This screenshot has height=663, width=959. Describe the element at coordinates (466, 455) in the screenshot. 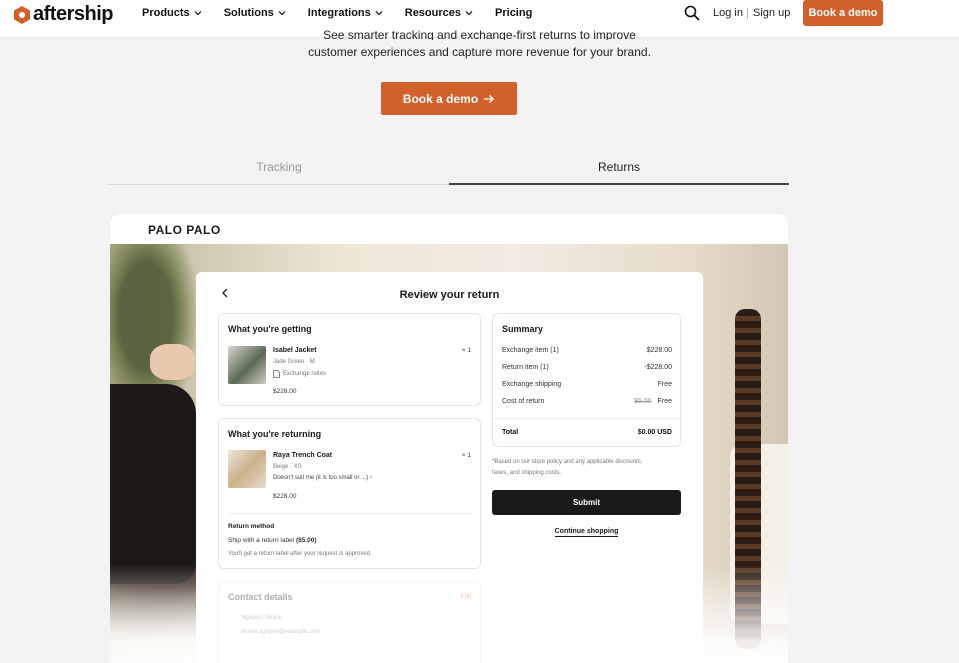

I see `returning-item-qty: × 1` at that location.